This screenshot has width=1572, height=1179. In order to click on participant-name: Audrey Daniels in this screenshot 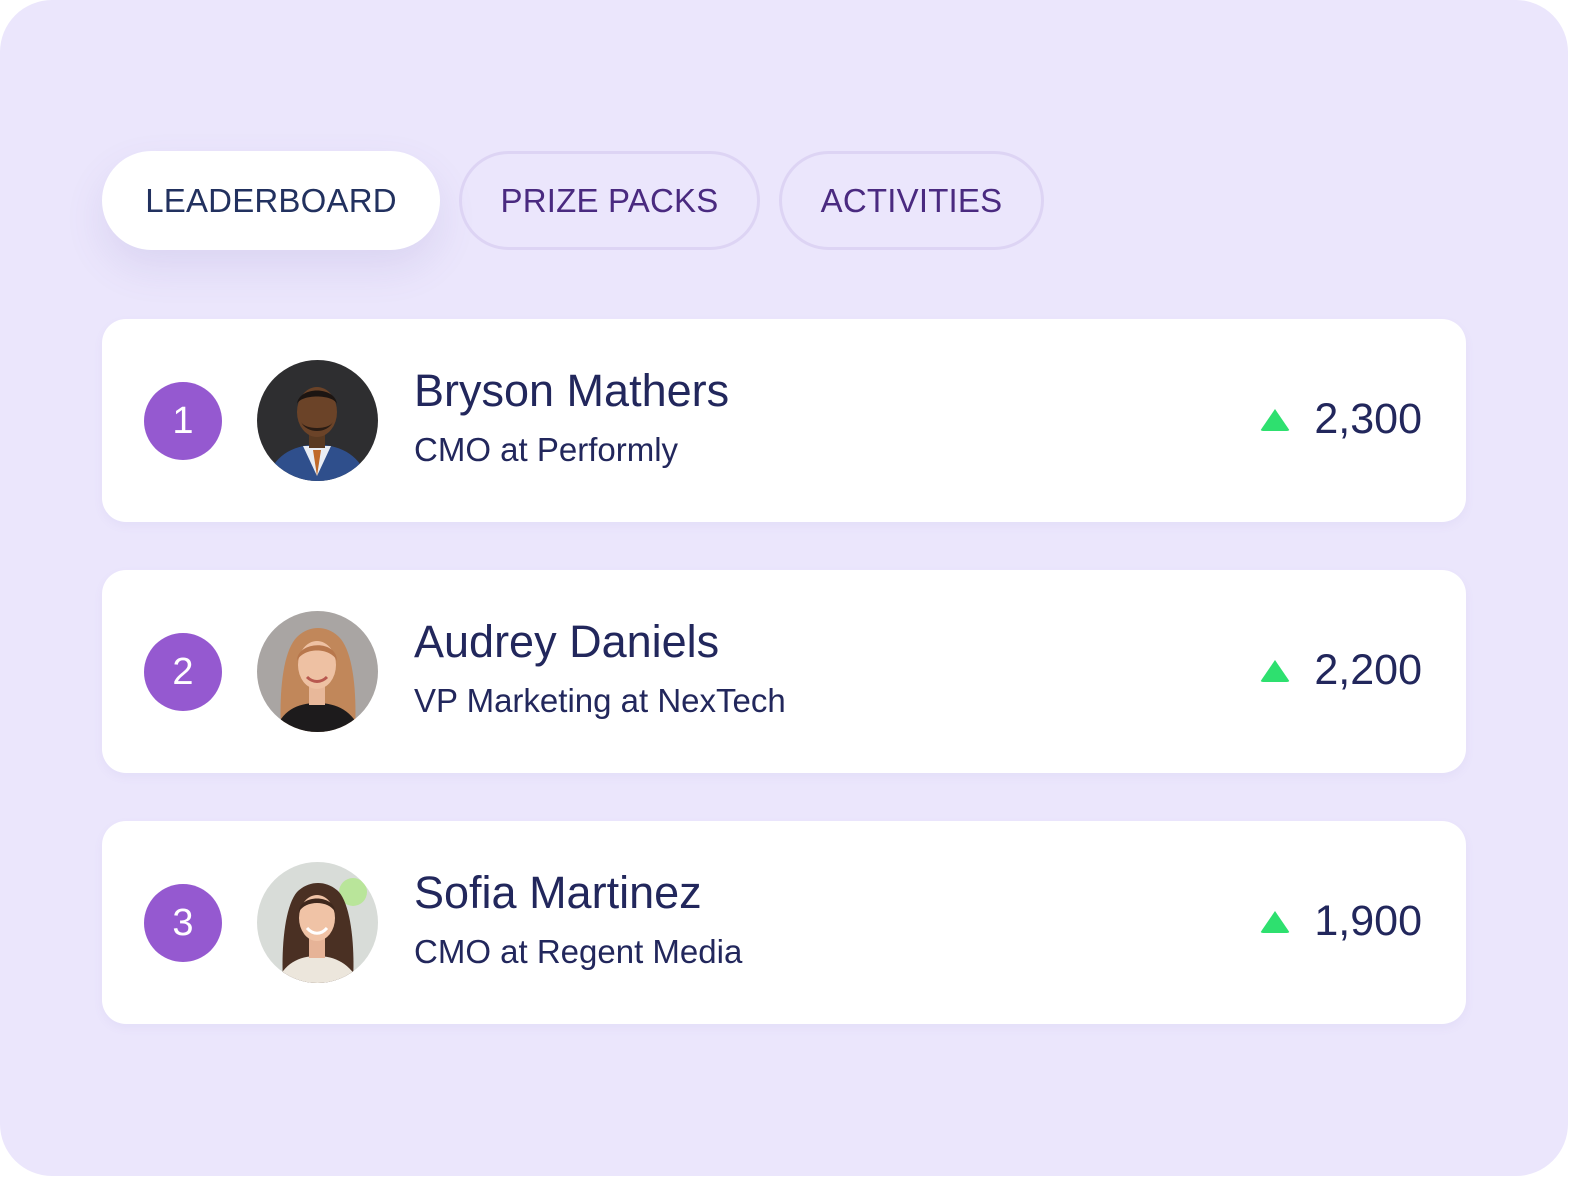, I will do `click(567, 641)`.